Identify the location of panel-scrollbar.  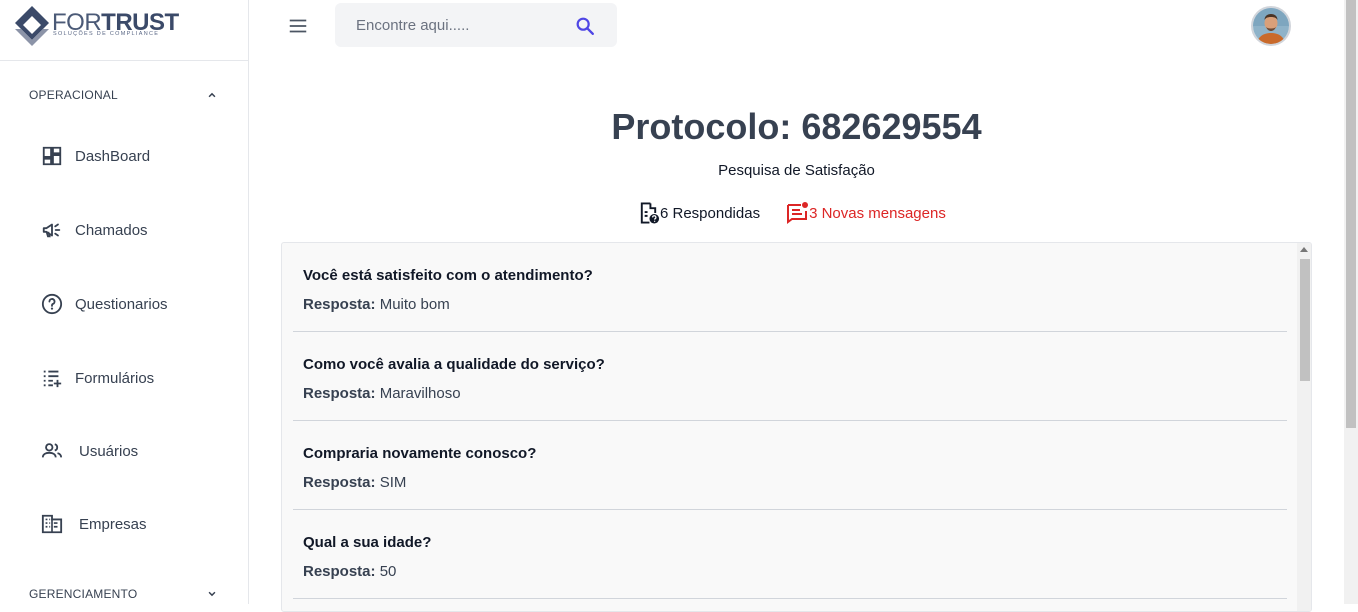
(1304, 427).